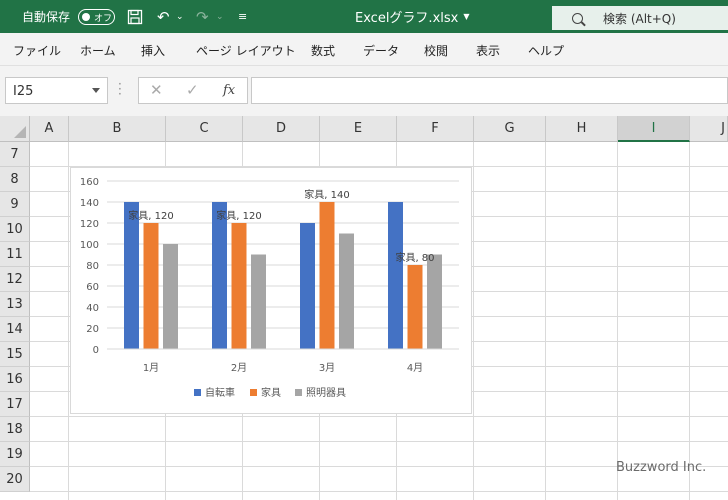 The width and height of the screenshot is (728, 500). Describe the element at coordinates (151, 368) in the screenshot. I see `x-tick-label: 1月` at that location.